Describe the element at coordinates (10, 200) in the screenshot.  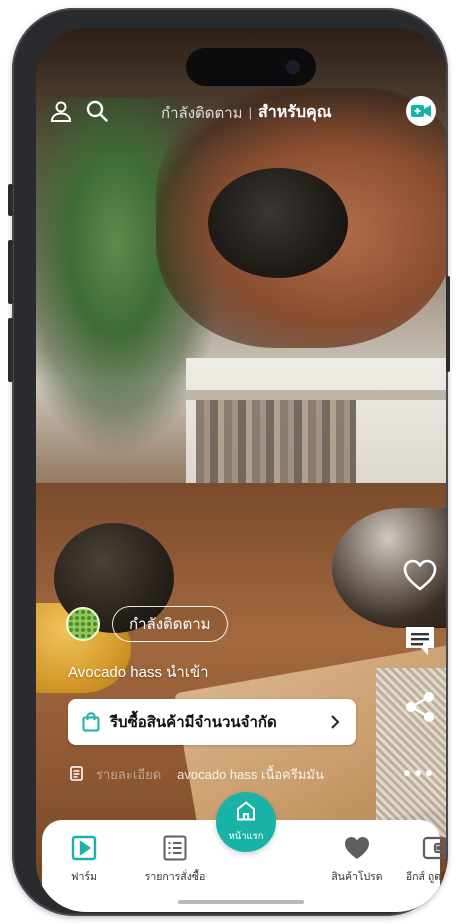
I see `action-button` at that location.